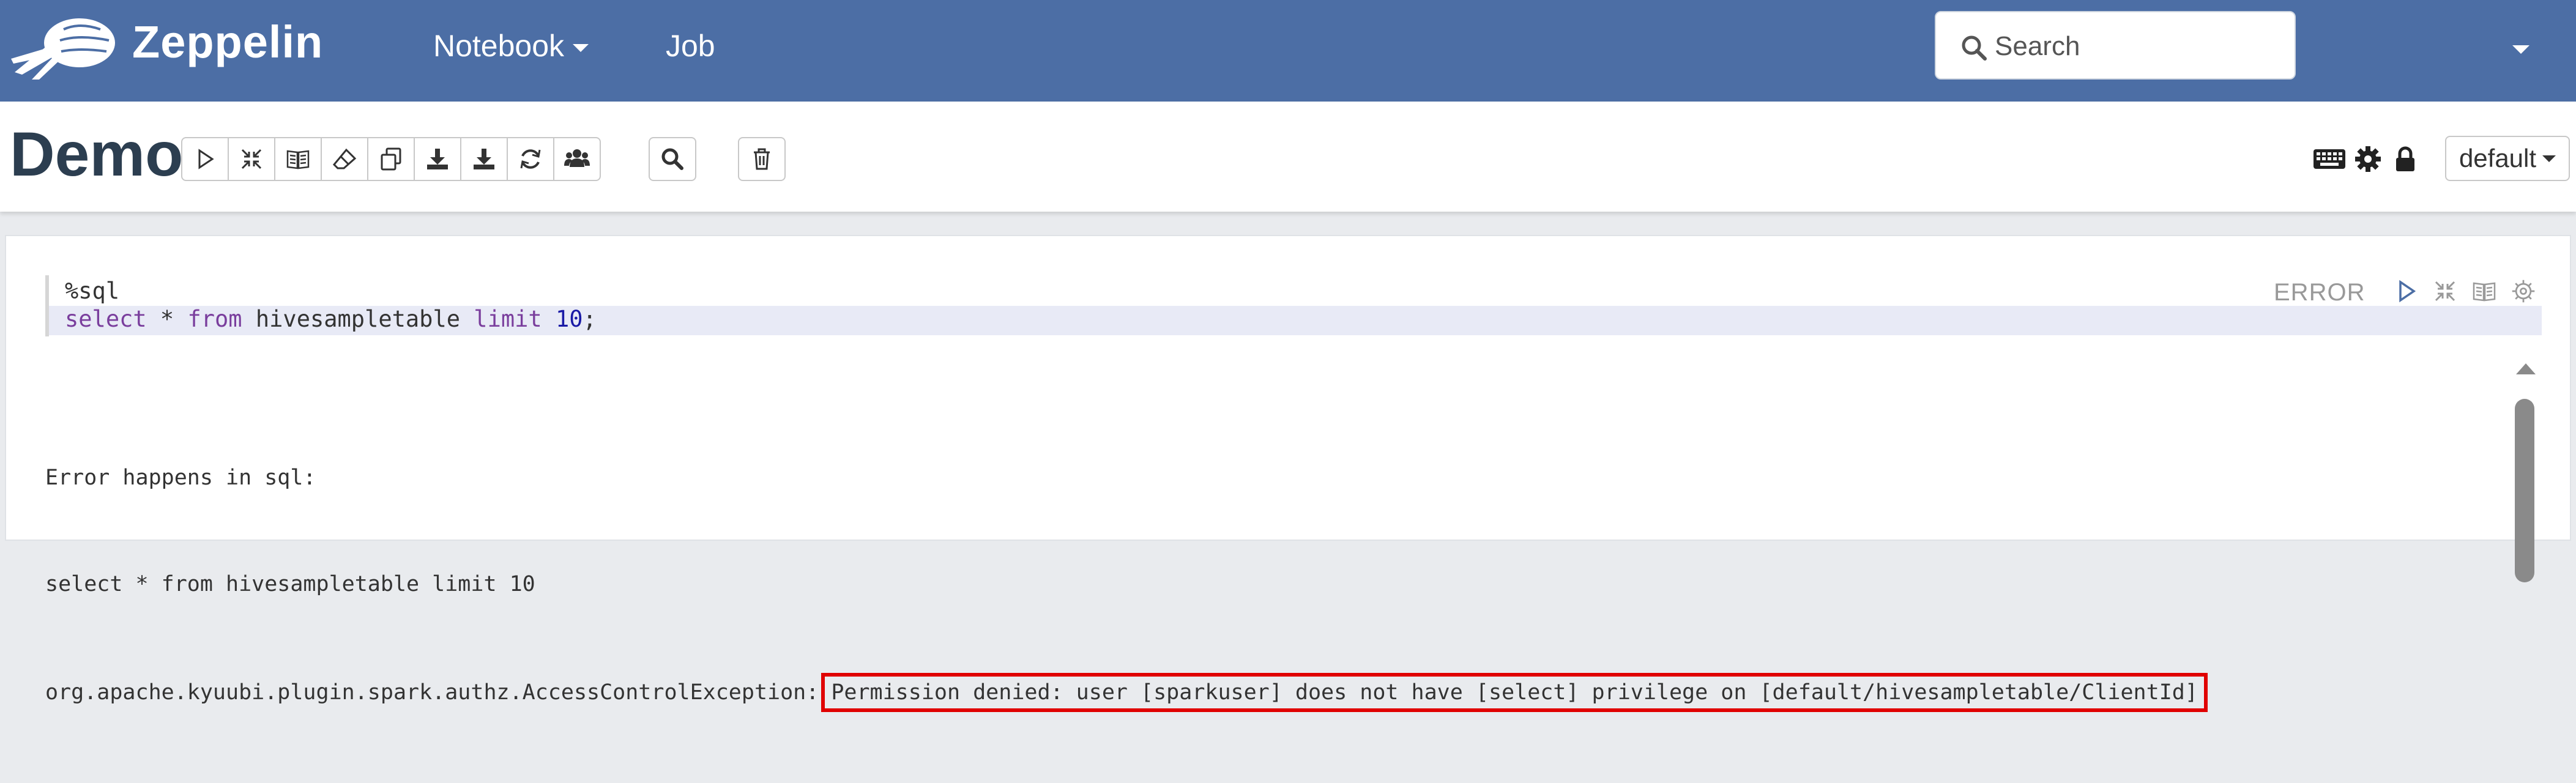 Image resolution: width=2576 pixels, height=783 pixels. What do you see at coordinates (97, 154) in the screenshot?
I see `notebook-title: Demo` at bounding box center [97, 154].